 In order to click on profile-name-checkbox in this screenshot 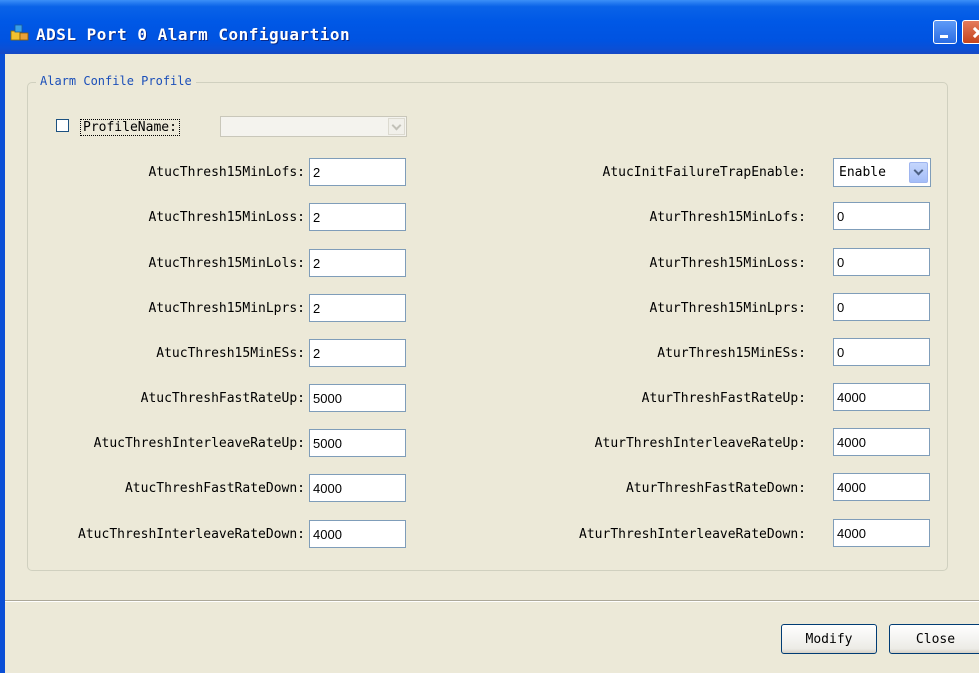, I will do `click(62, 125)`.